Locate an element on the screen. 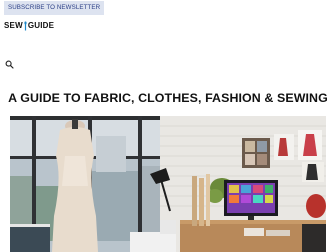 The height and width of the screenshot is (252, 336). logo-text-left: SEW is located at coordinates (13, 25).